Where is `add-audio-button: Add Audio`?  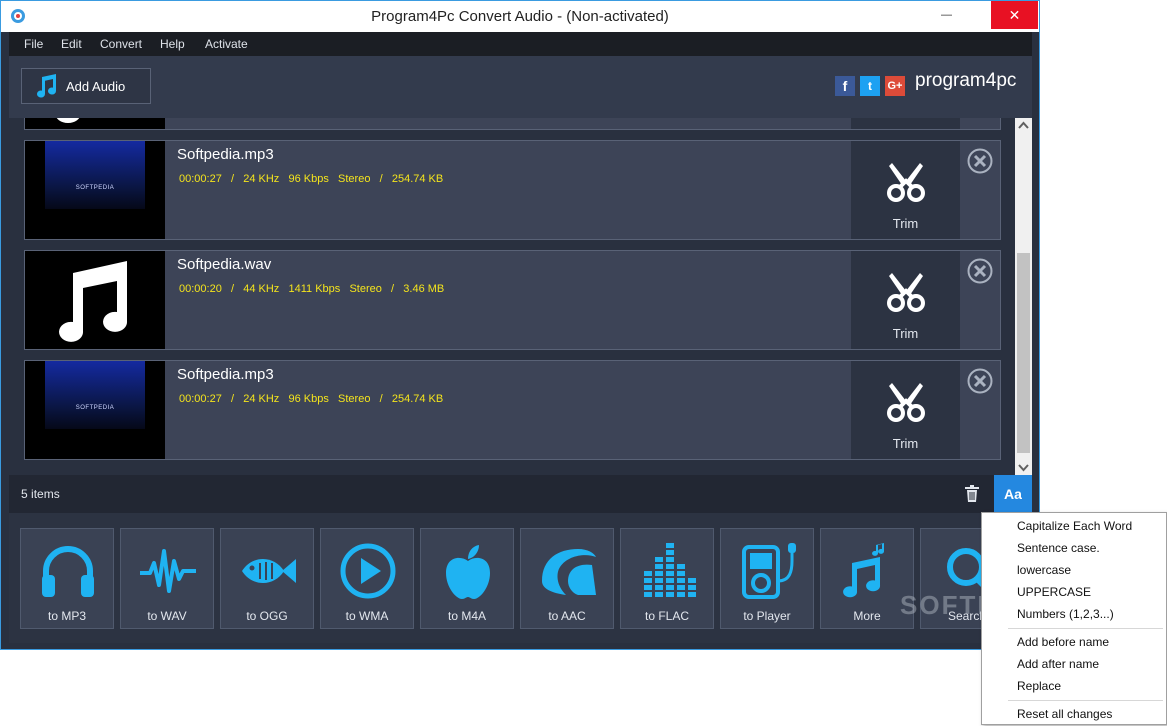 add-audio-button: Add Audio is located at coordinates (86, 86).